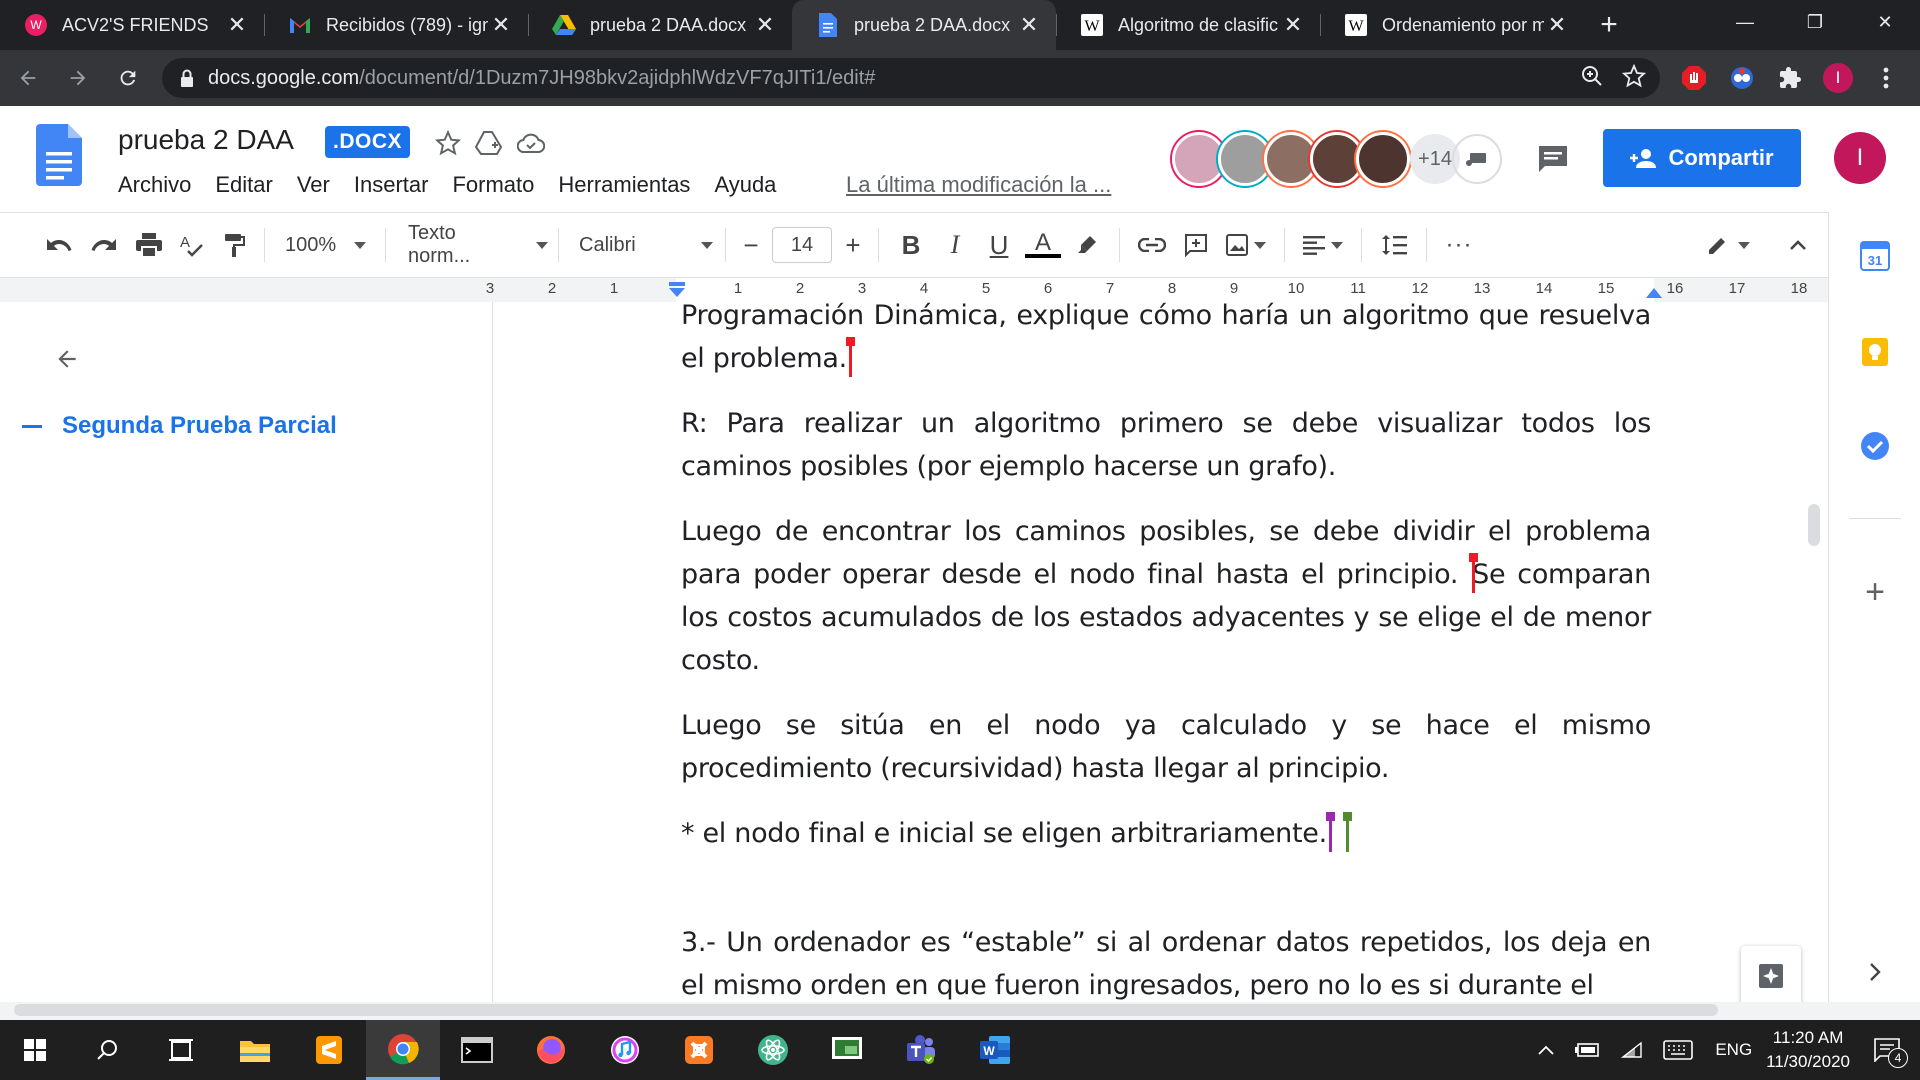 The width and height of the screenshot is (1920, 1080). I want to click on clock: 11:20 AM 11/30/2020, so click(1808, 1050).